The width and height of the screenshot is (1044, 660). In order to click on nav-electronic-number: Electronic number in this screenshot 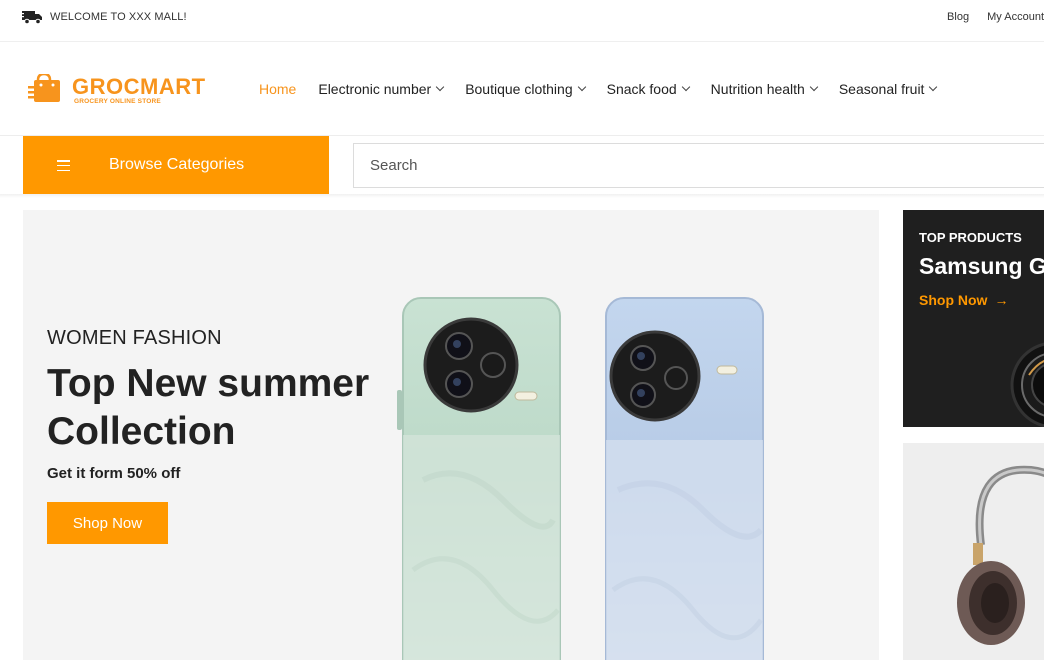, I will do `click(381, 89)`.